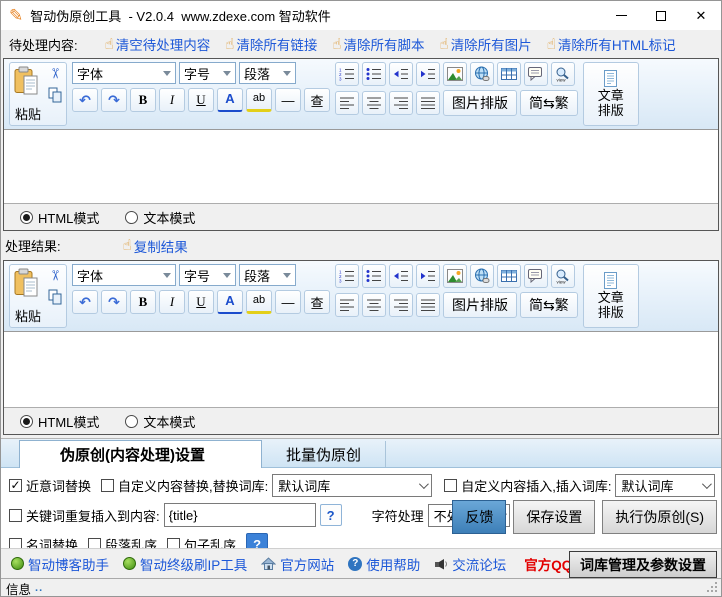  I want to click on source-html-mode-radio: HTML模式, so click(59, 217).